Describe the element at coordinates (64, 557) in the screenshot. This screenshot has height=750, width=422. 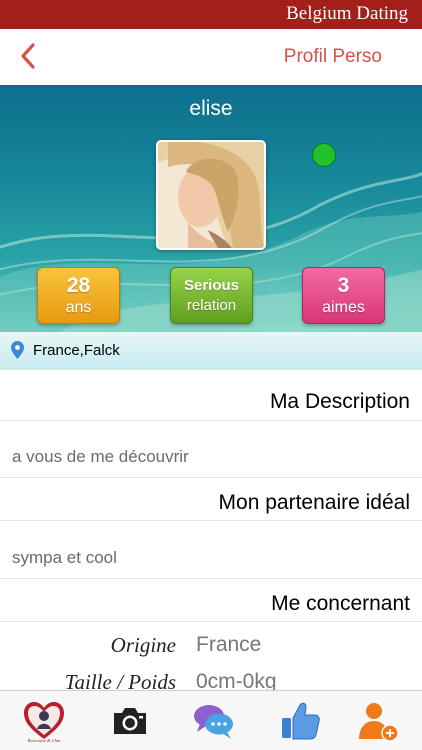
I see `partner-text: sympa et cool` at that location.